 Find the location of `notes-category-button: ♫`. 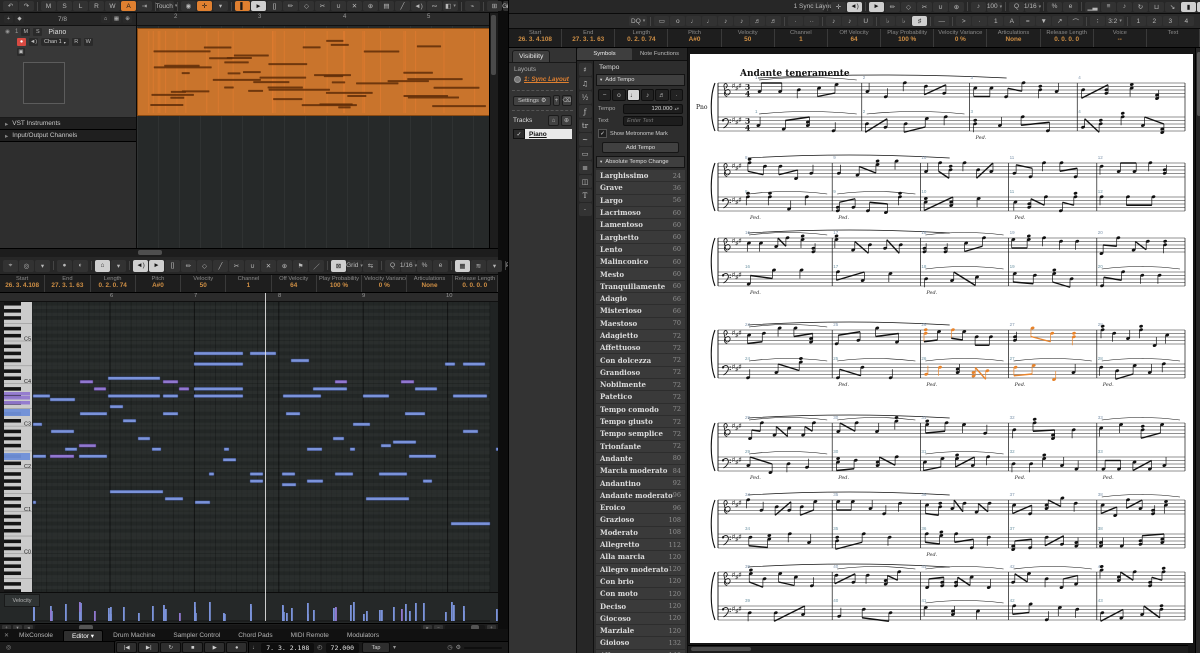

notes-category-button: ♫ is located at coordinates (585, 83).